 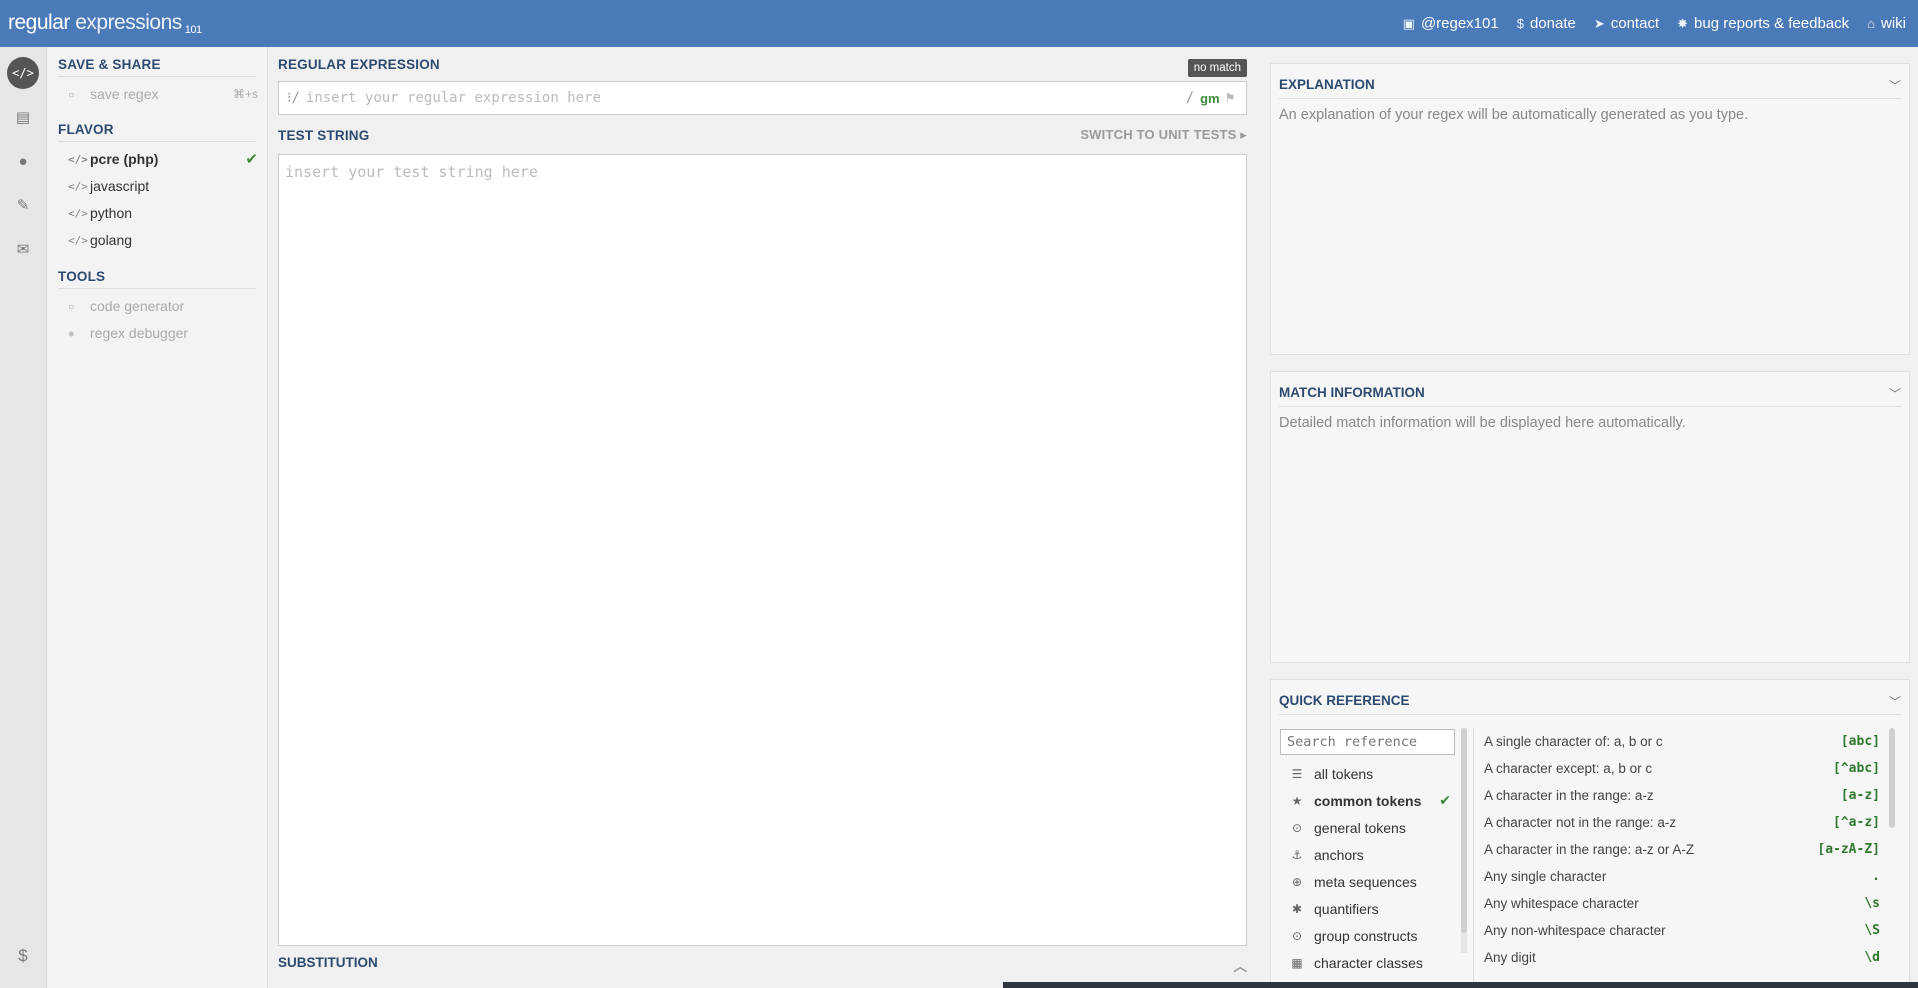 I want to click on reference-scrollbar, so click(x=1892, y=778).